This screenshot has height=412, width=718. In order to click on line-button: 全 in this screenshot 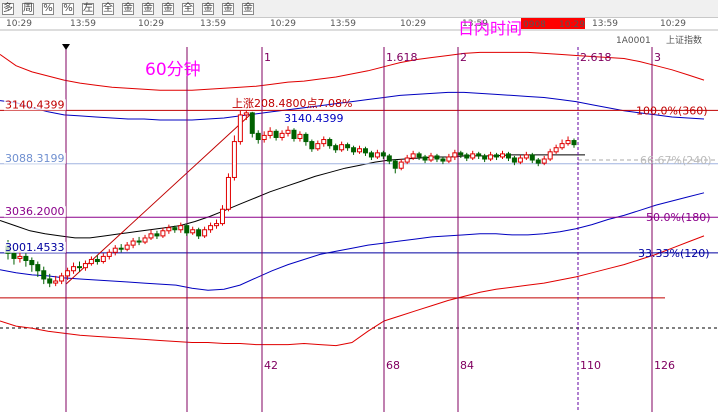, I will do `click(188, 8)`.